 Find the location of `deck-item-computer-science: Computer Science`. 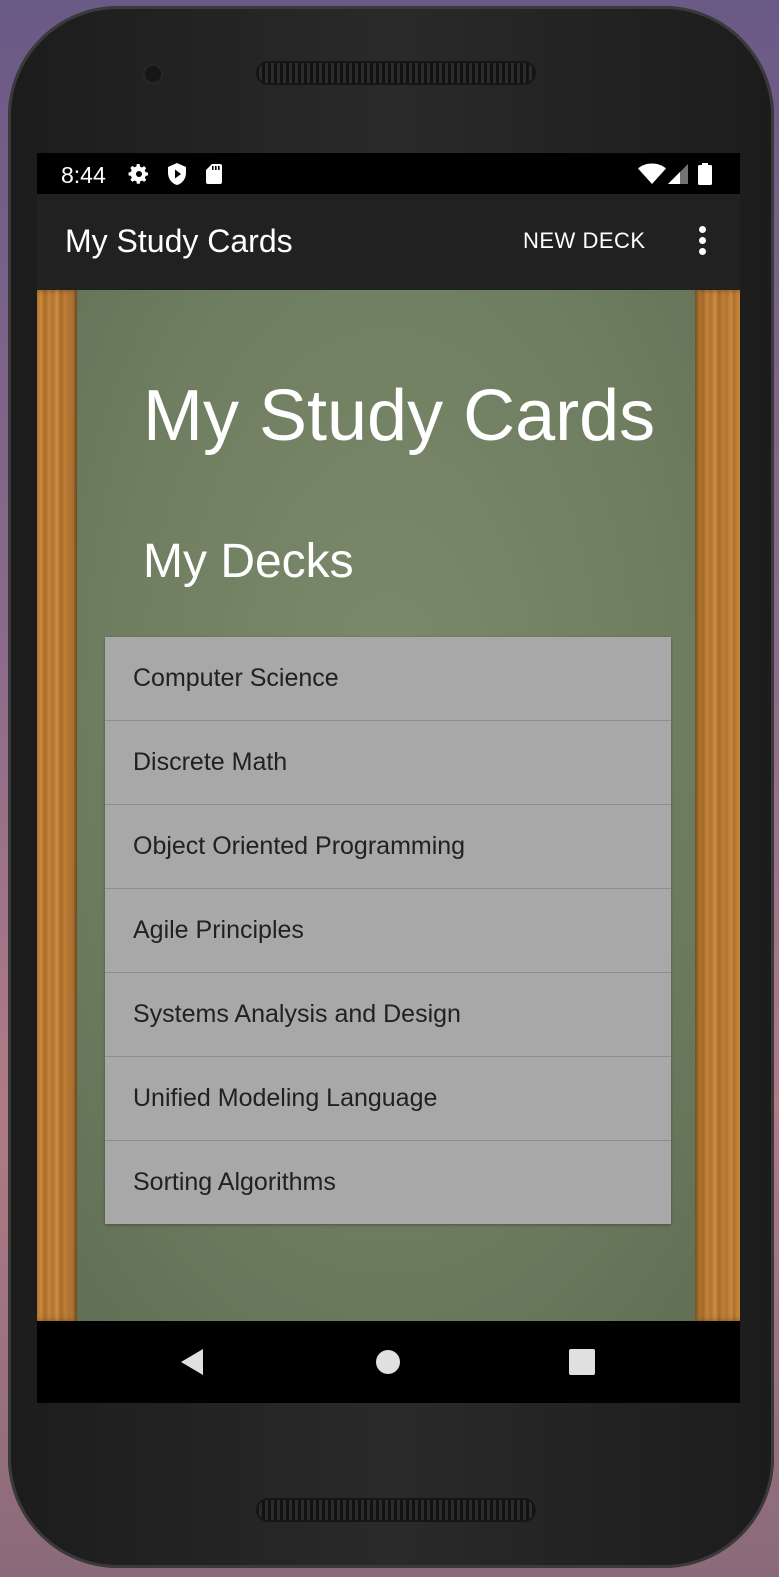

deck-item-computer-science: Computer Science is located at coordinates (388, 679).